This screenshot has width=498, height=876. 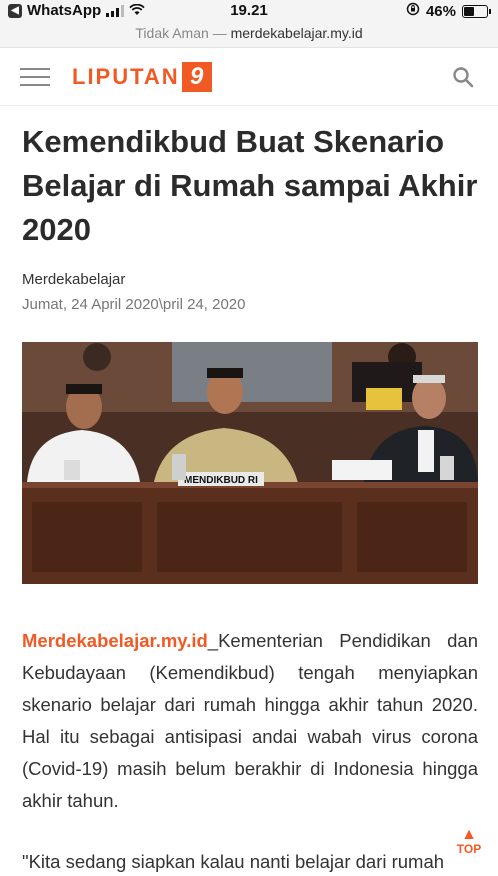 I want to click on status-right: 46%, so click(x=448, y=11).